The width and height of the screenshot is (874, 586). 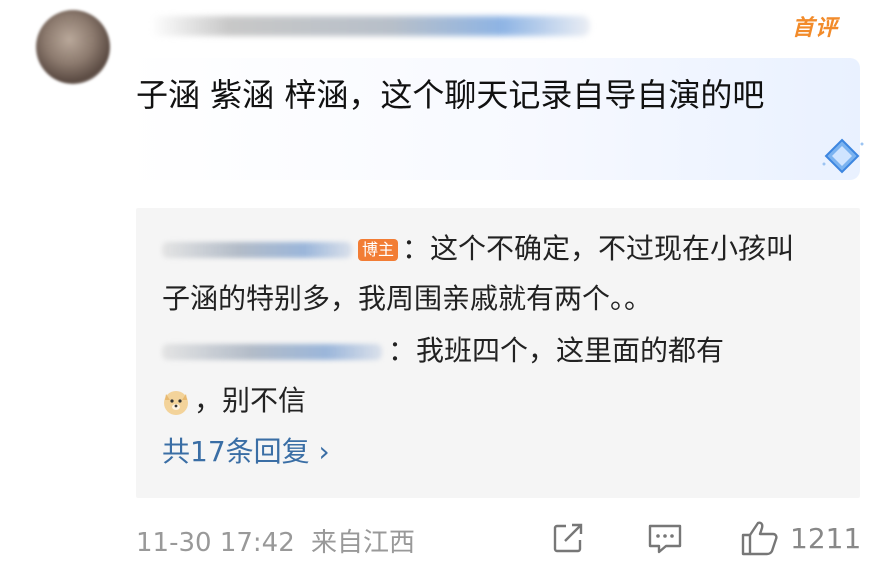 What do you see at coordinates (556, 350) in the screenshot?
I see `reply-text: ：我班四个，这里面的都有` at bounding box center [556, 350].